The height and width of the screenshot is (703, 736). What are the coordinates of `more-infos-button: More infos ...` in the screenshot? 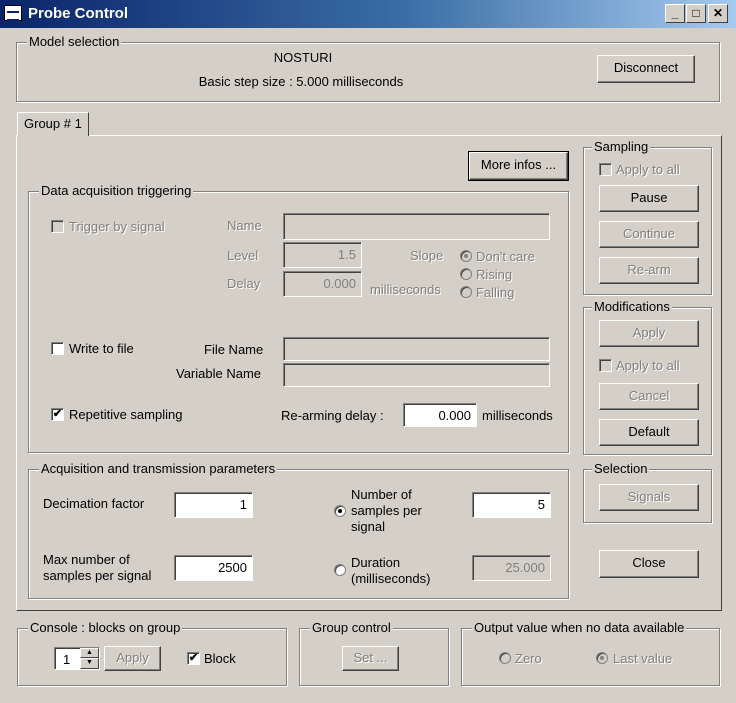 It's located at (518, 166).